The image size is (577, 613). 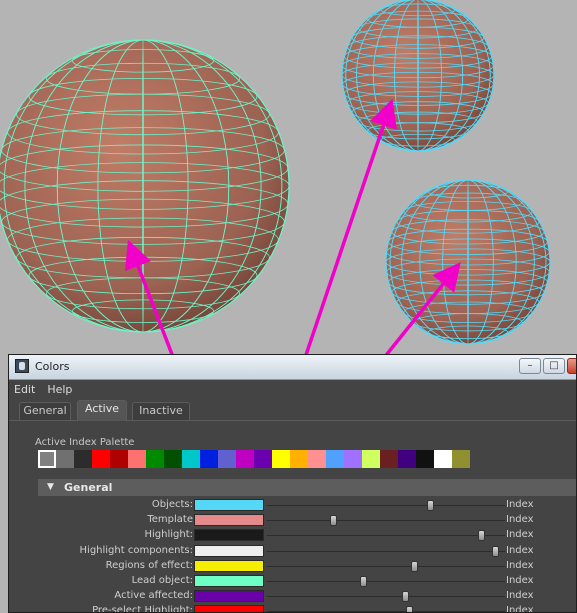 What do you see at coordinates (292, 389) in the screenshot?
I see `menu-bar: Edit Help` at bounding box center [292, 389].